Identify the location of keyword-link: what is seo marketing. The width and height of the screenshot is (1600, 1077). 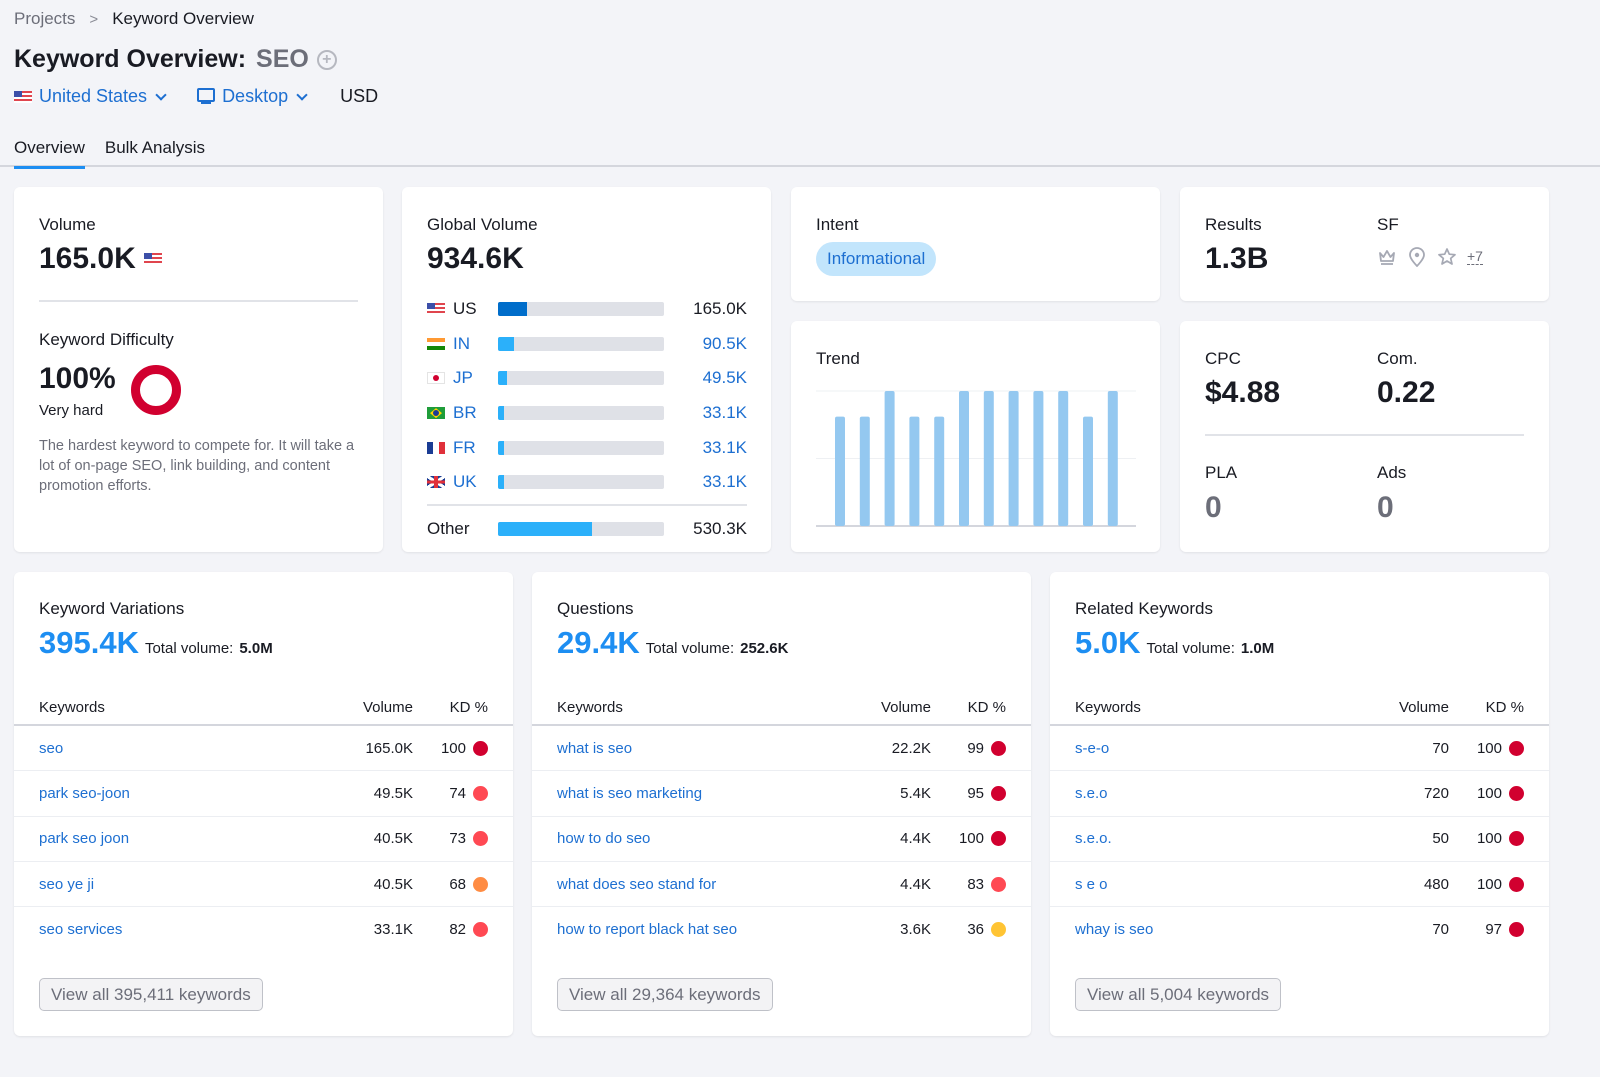
(699, 793).